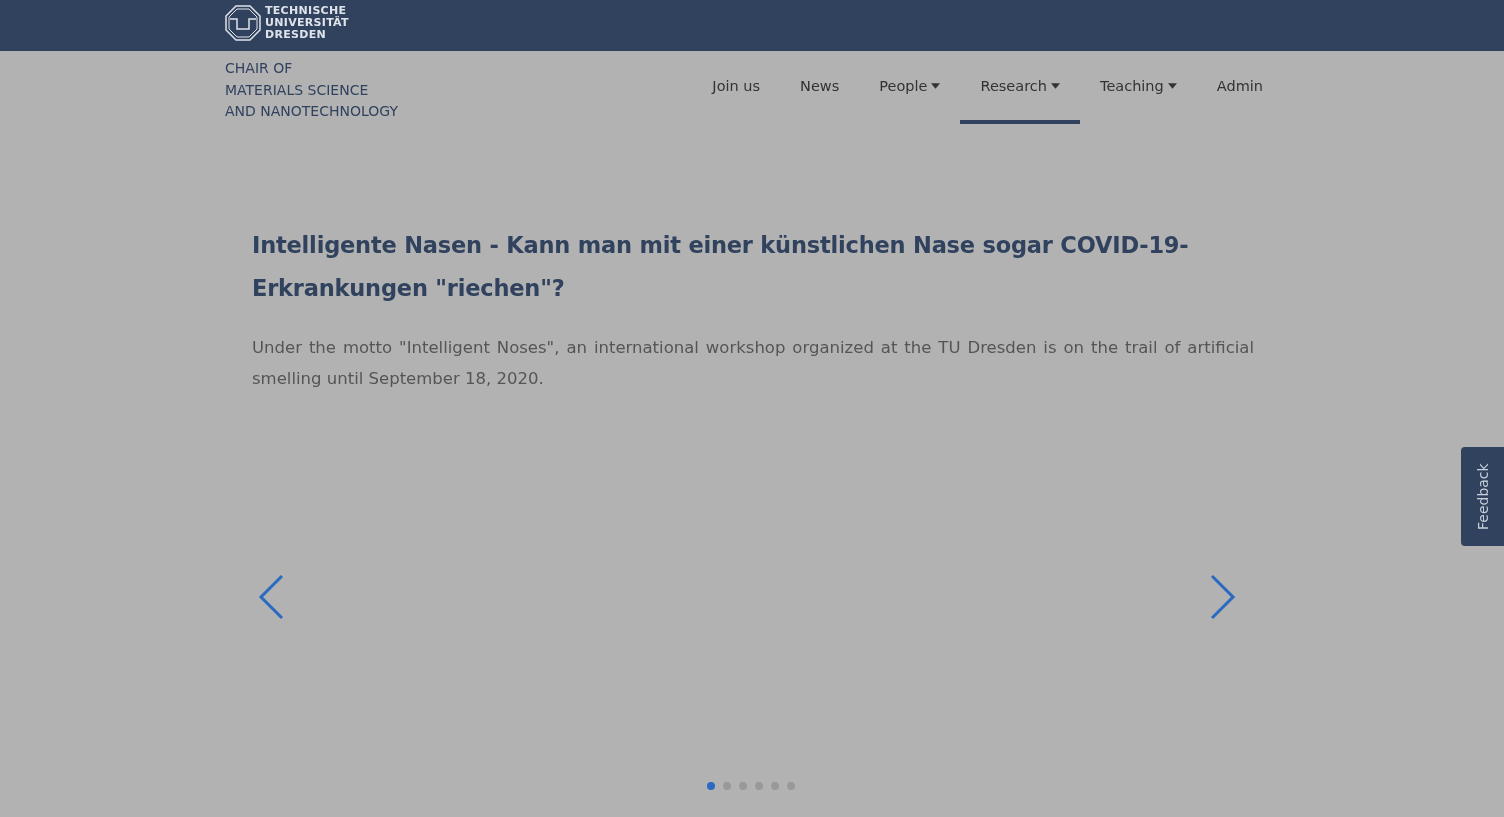  I want to click on slide-text: Under the motto "Intelligent Noses", an international workshop organized at the TU Dresden is on the trail of artificial smelling until September 18, 2020., so click(753, 363).